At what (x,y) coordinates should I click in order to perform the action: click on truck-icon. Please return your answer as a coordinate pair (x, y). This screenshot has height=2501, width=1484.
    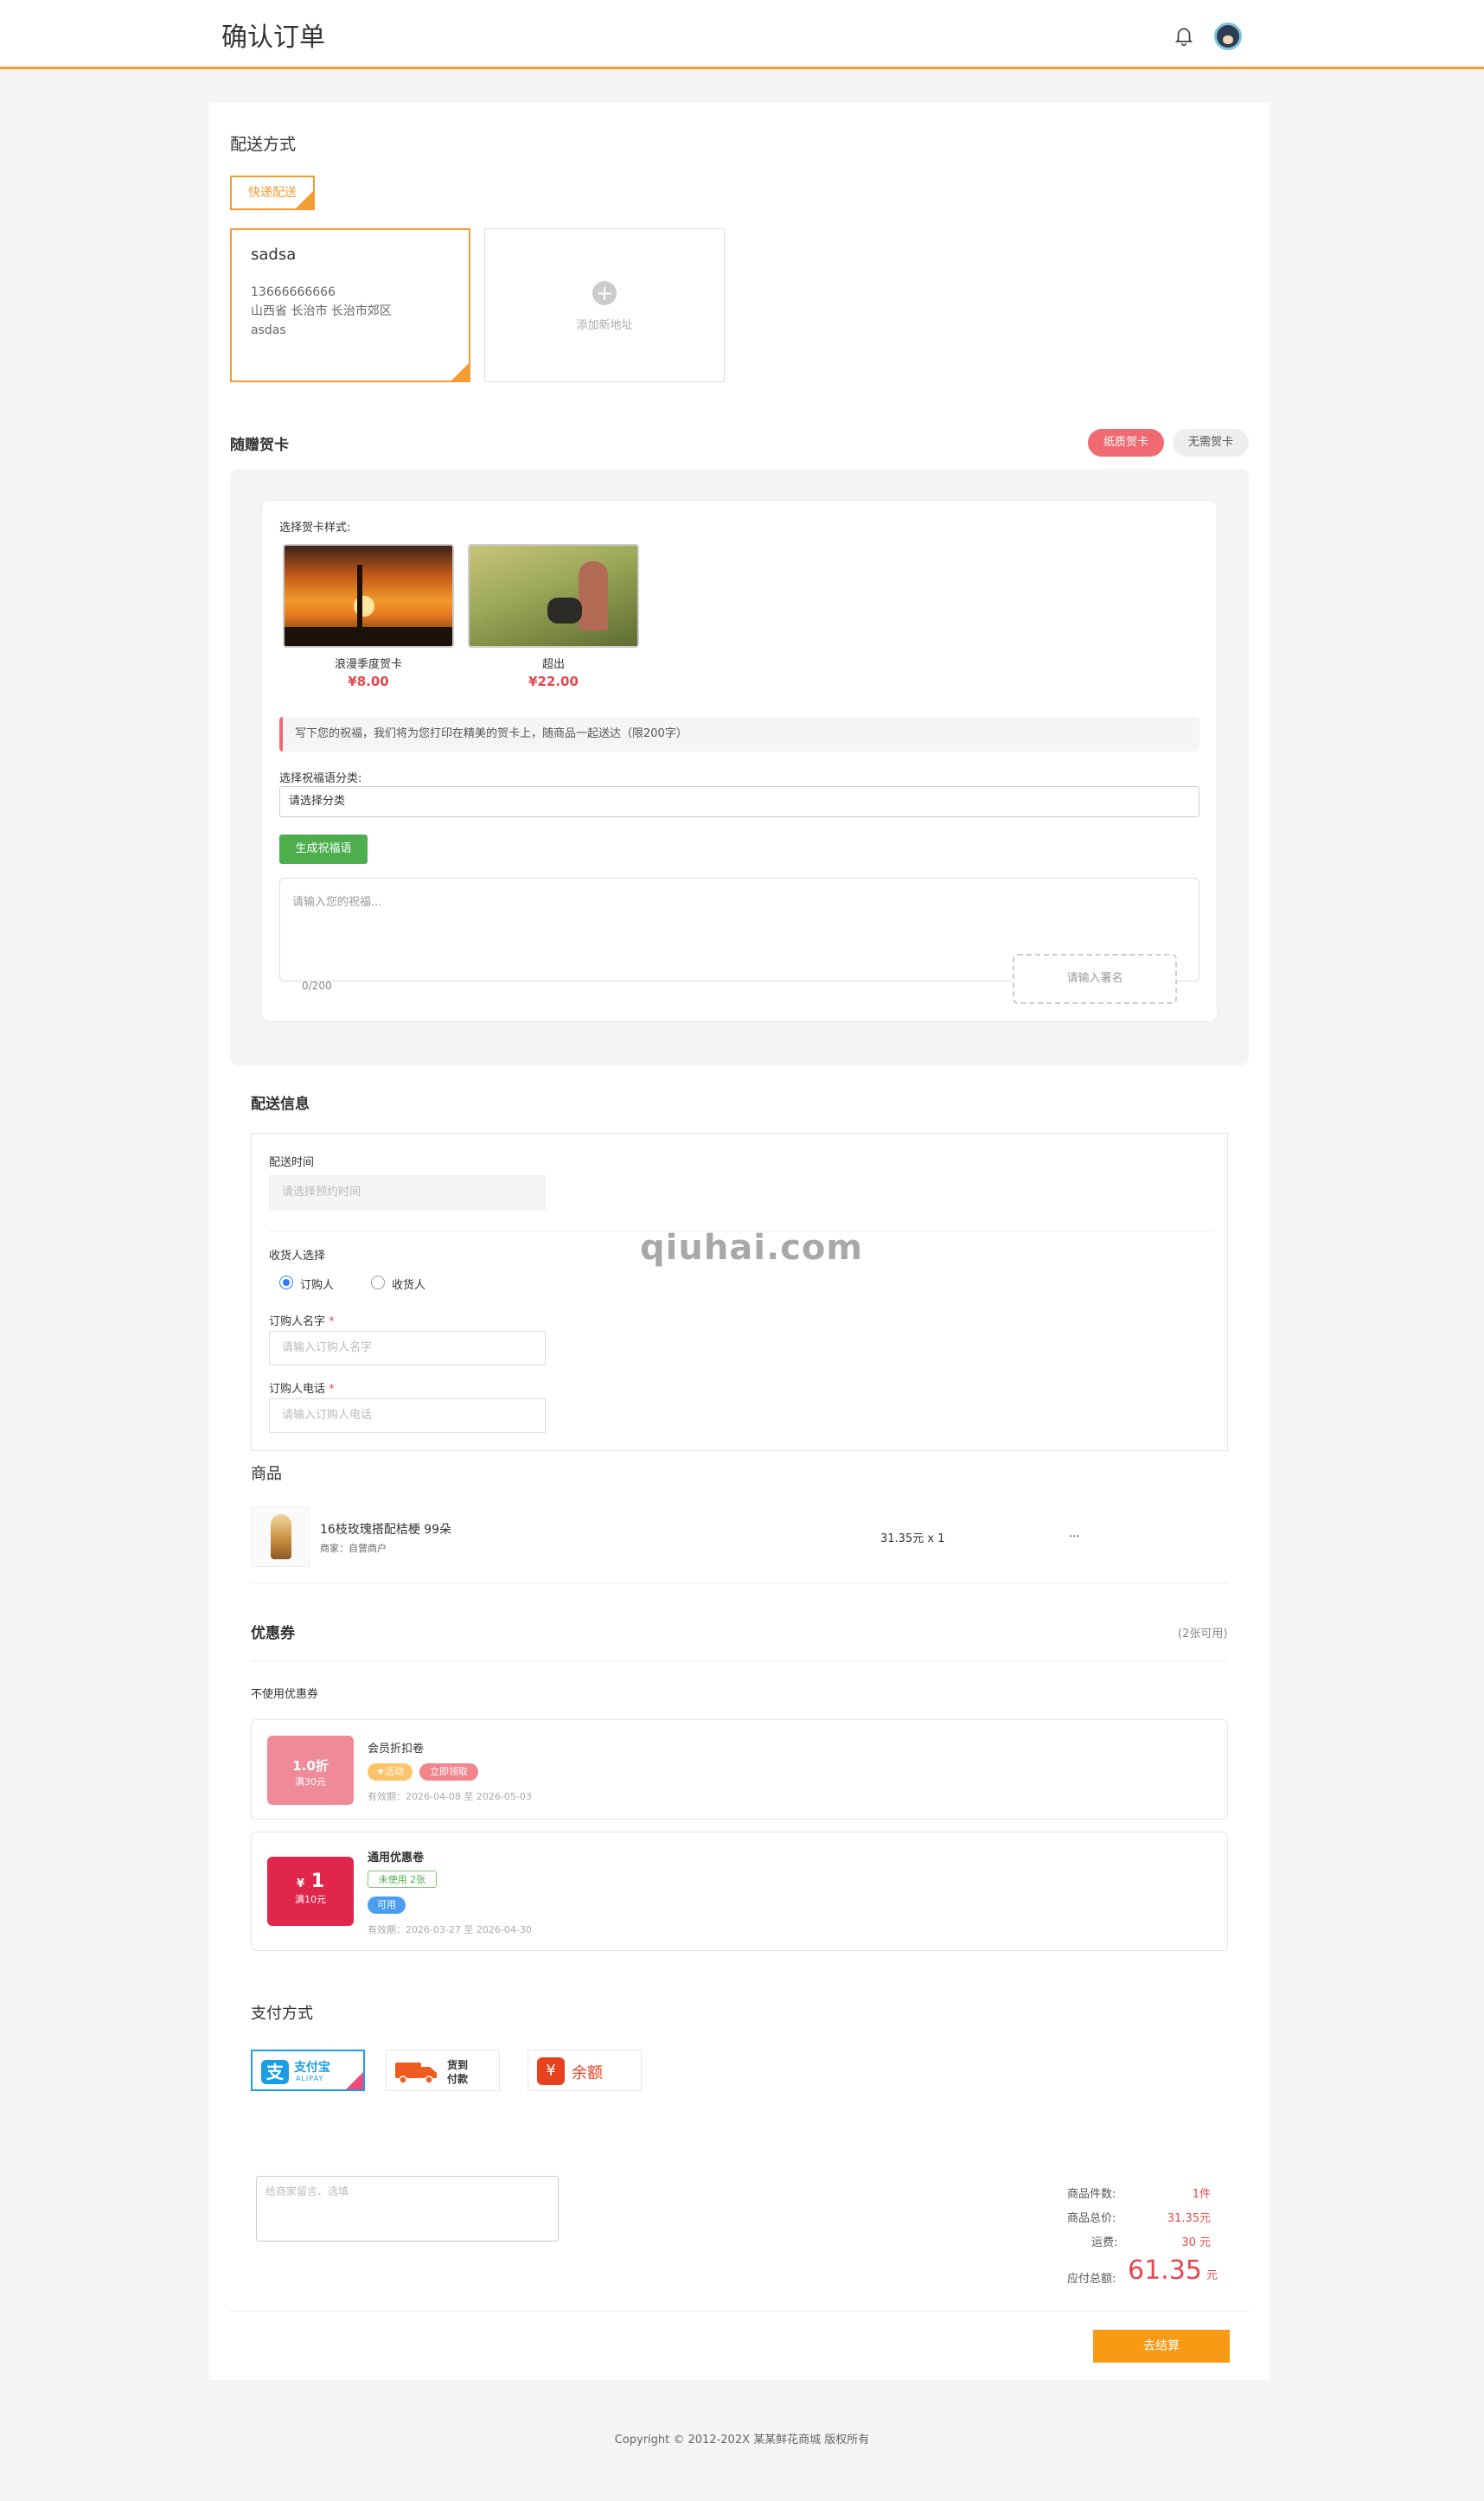
    Looking at the image, I should click on (416, 2073).